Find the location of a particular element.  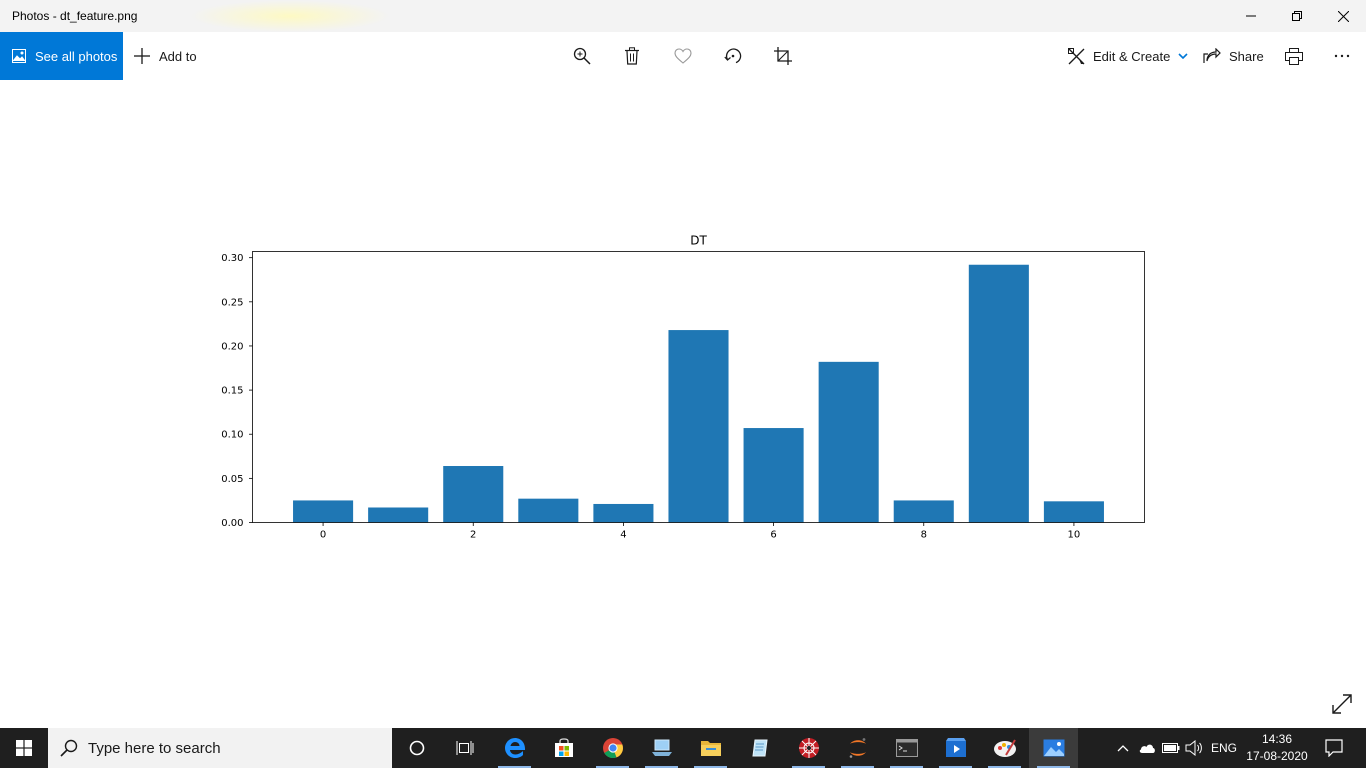

x-tick-label: 6 is located at coordinates (773, 535).